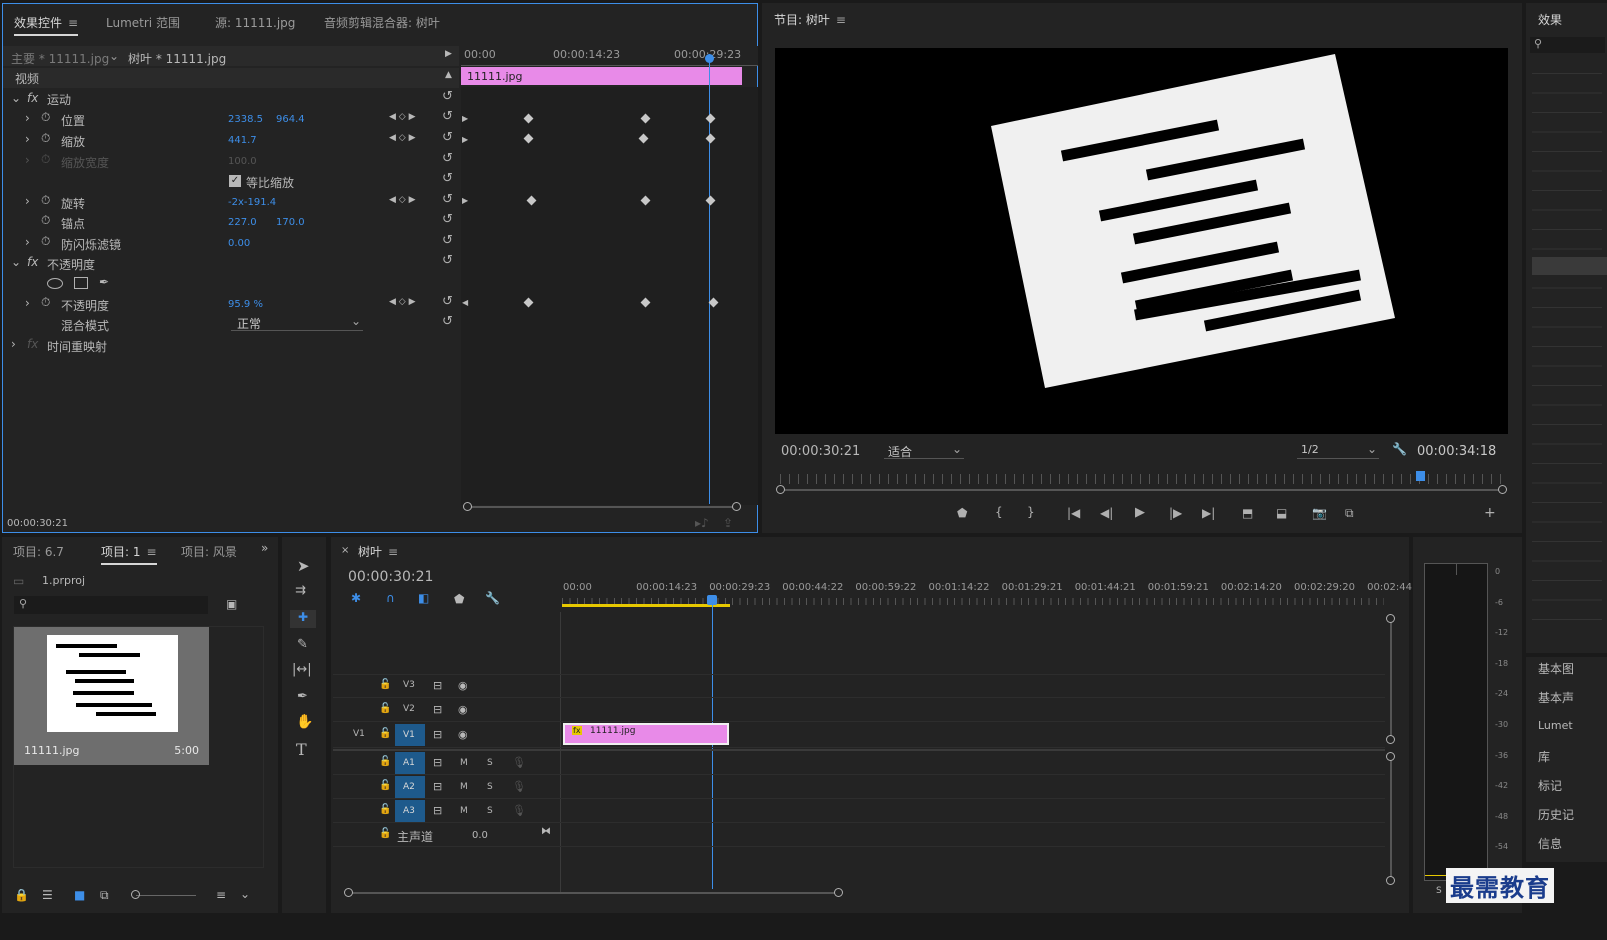  Describe the element at coordinates (303, 619) in the screenshot. I see `ripple-tool-icon: ✚` at that location.